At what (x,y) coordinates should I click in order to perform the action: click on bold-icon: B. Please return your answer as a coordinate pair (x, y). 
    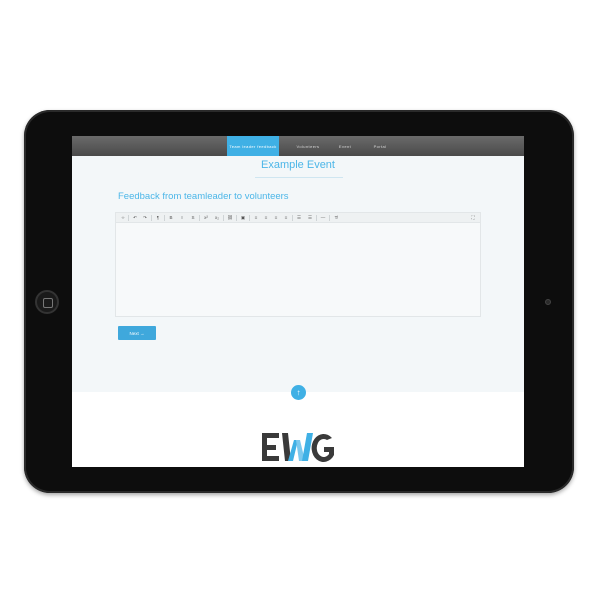
    Looking at the image, I should click on (171, 218).